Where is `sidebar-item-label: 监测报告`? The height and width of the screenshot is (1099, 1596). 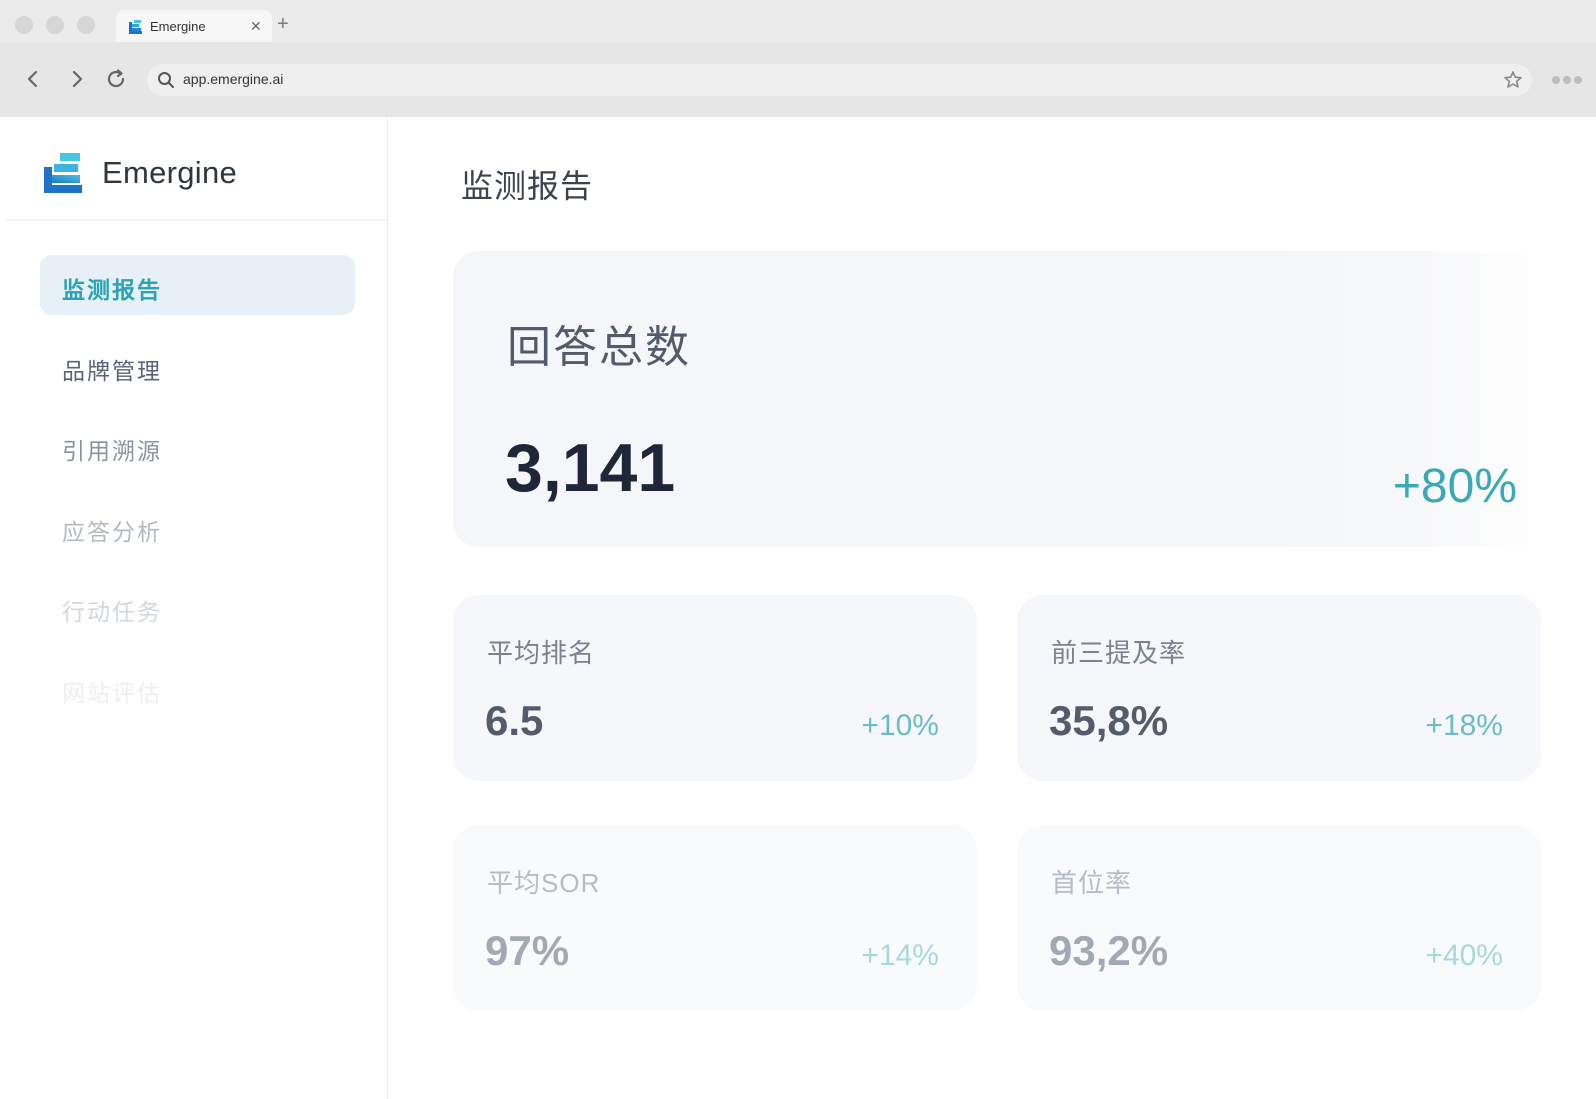
sidebar-item-label: 监测报告 is located at coordinates (112, 290).